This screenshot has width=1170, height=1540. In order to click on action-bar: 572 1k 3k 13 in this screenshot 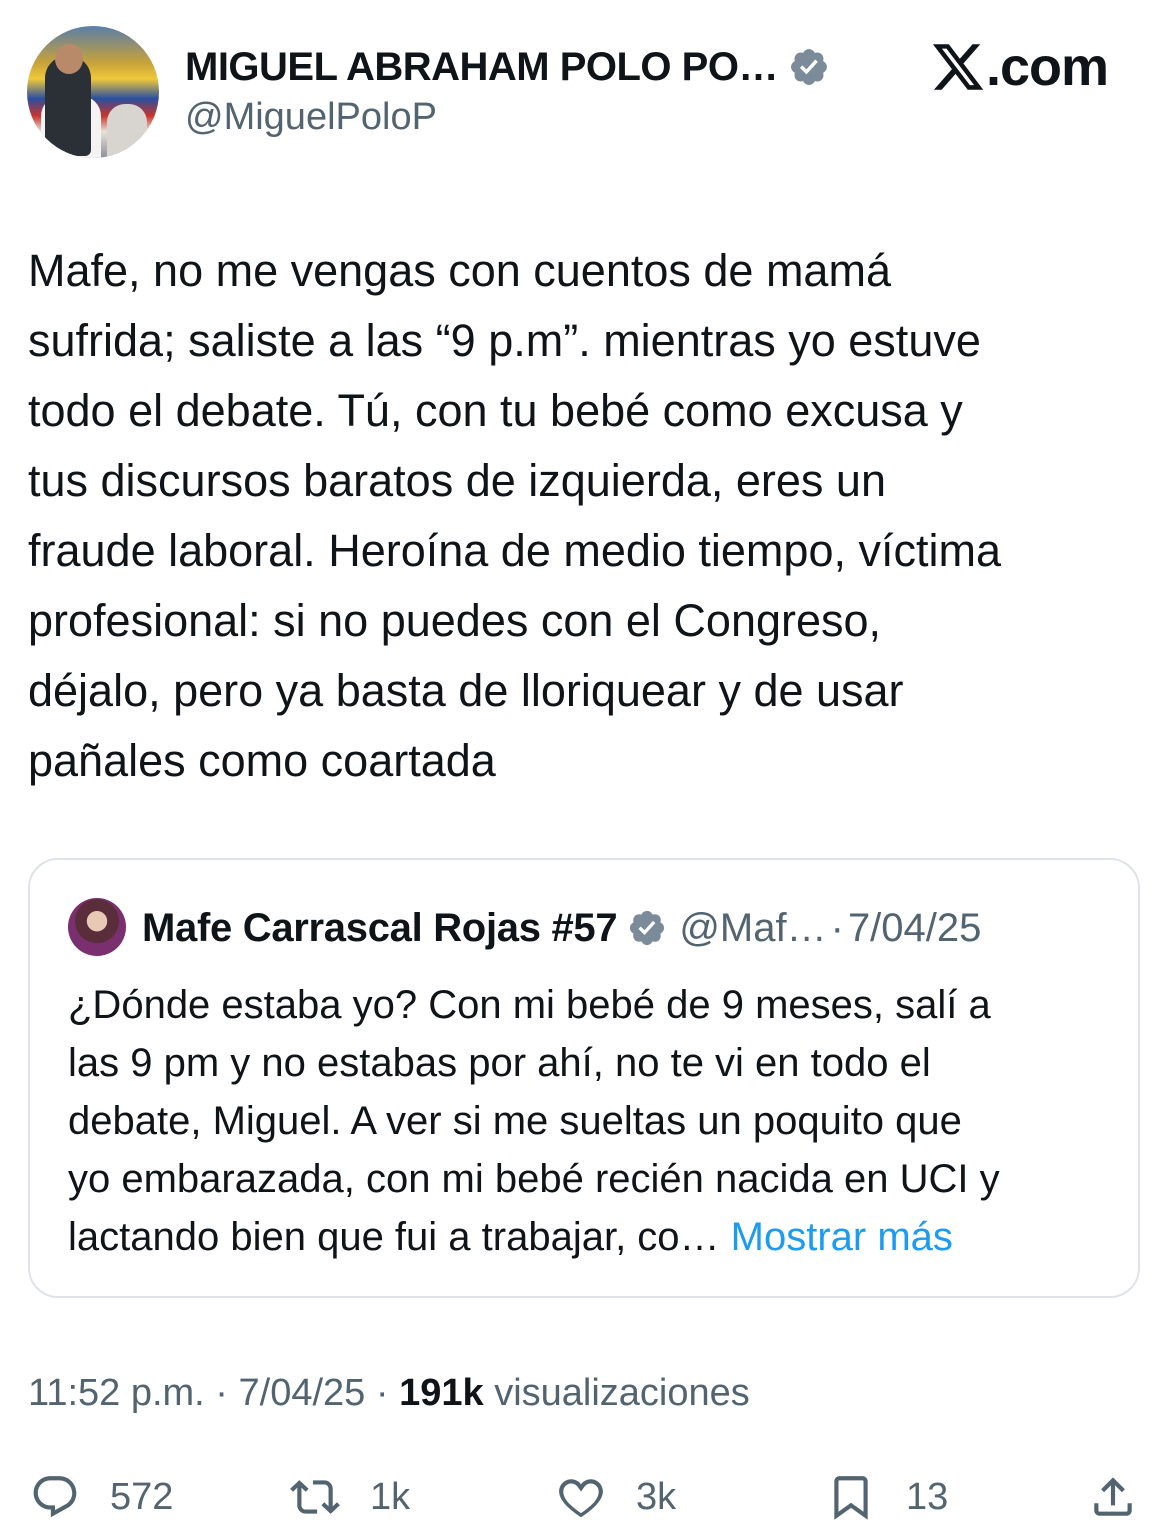, I will do `click(585, 1497)`.